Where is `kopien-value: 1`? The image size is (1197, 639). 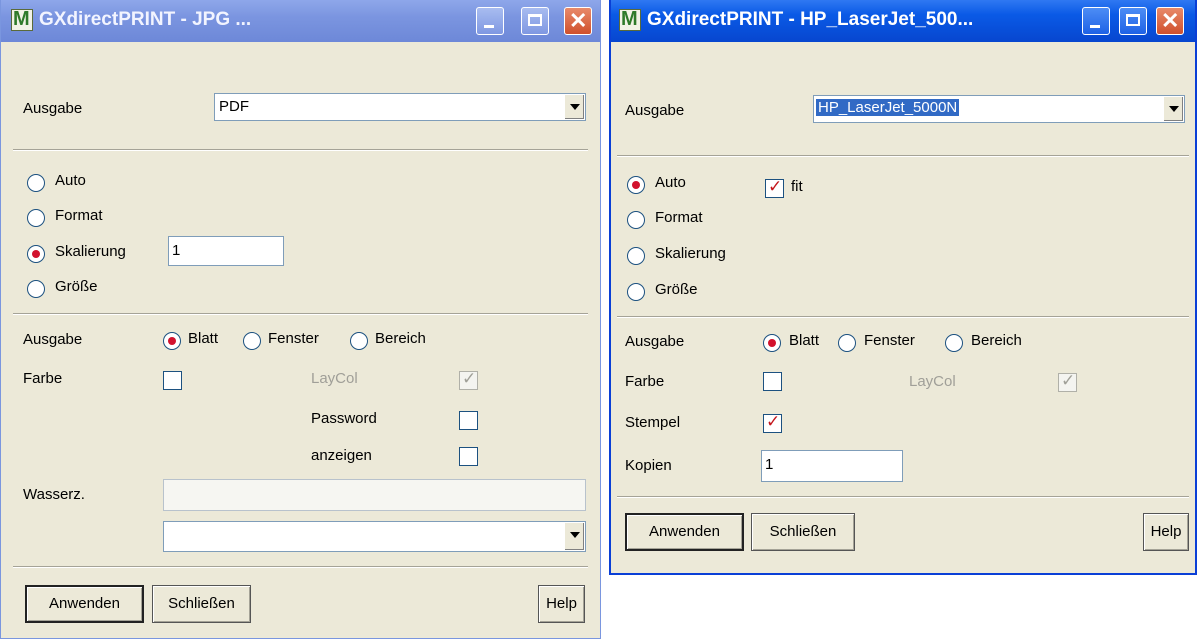
kopien-value: 1 is located at coordinates (769, 464).